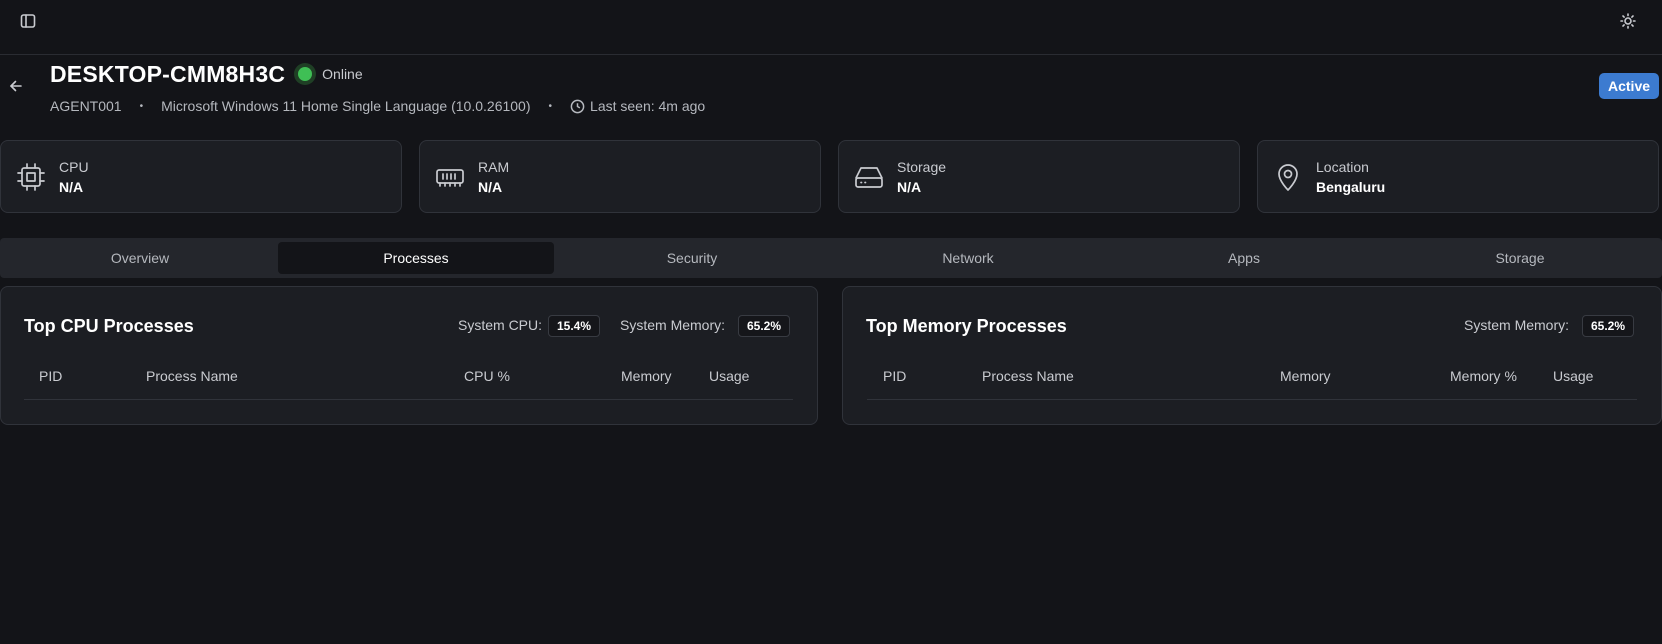 The image size is (1662, 644). What do you see at coordinates (966, 326) in the screenshot?
I see `panel-title: Top Memory Processes` at bounding box center [966, 326].